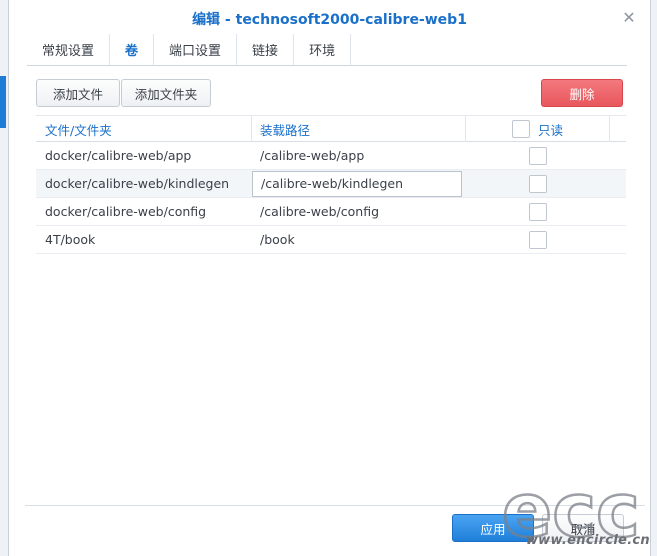 This screenshot has height=556, width=657. I want to click on readonly-all-checkbox, so click(520, 129).